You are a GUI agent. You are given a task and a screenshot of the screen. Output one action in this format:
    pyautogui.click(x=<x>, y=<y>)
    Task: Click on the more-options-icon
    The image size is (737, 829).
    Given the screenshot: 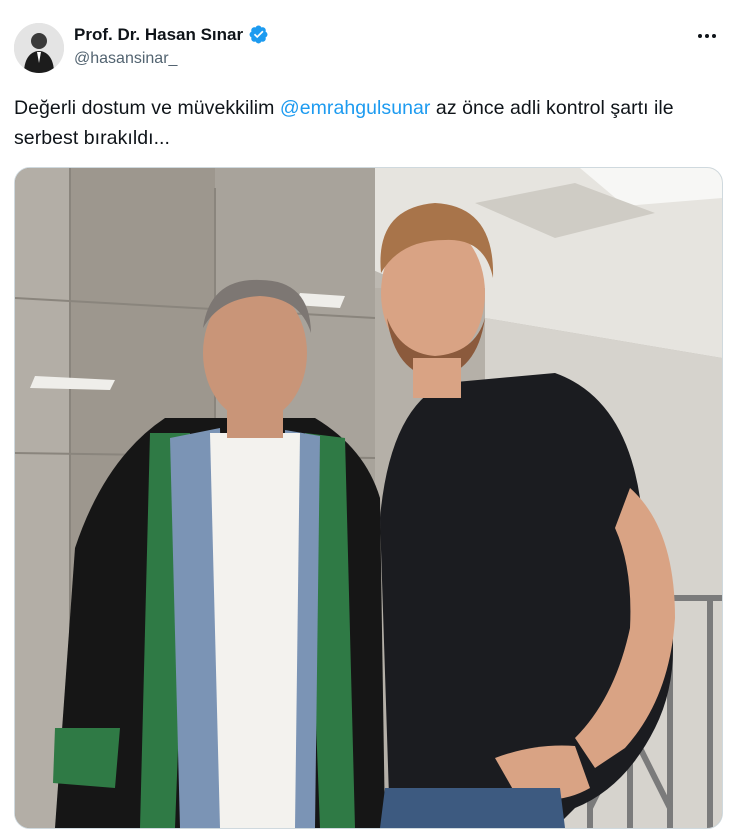 What is the action you would take?
    pyautogui.click(x=707, y=36)
    